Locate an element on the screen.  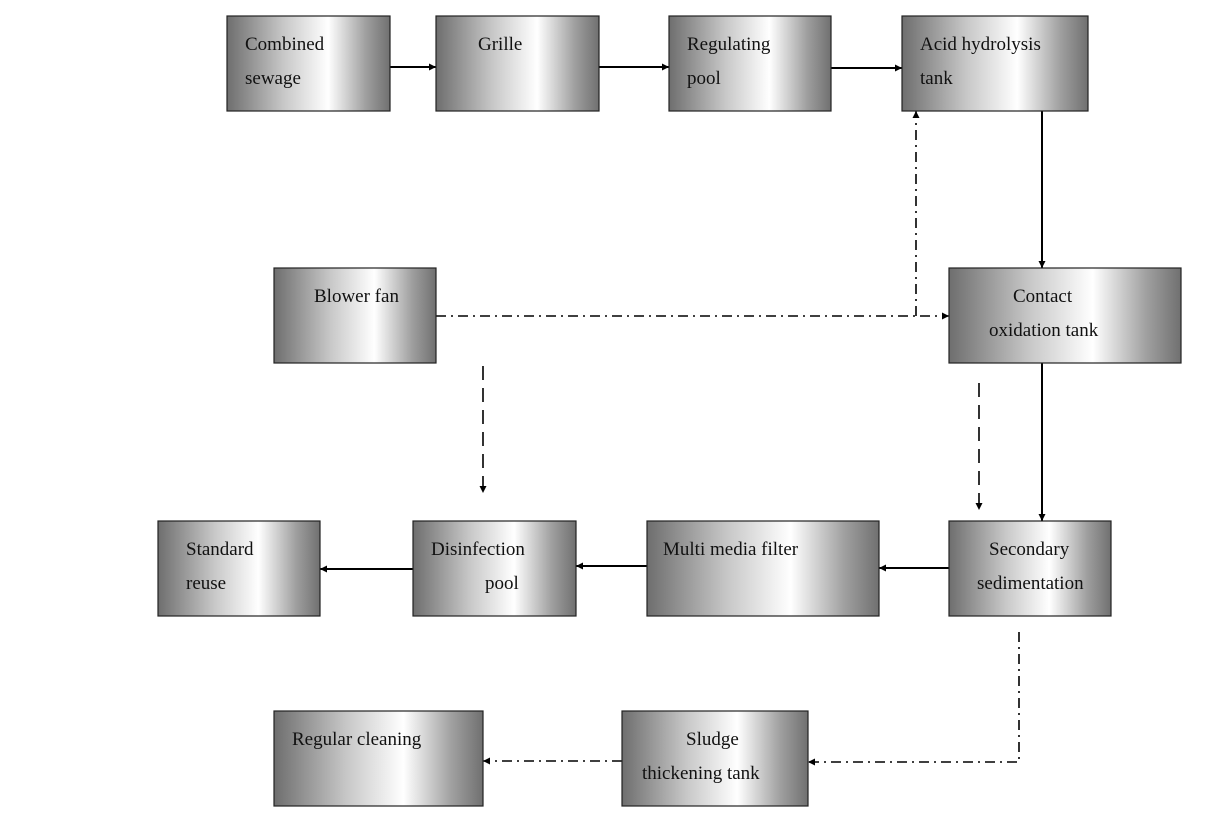
node-regular-cleaning: Regular cleaning is located at coordinates (378, 758).